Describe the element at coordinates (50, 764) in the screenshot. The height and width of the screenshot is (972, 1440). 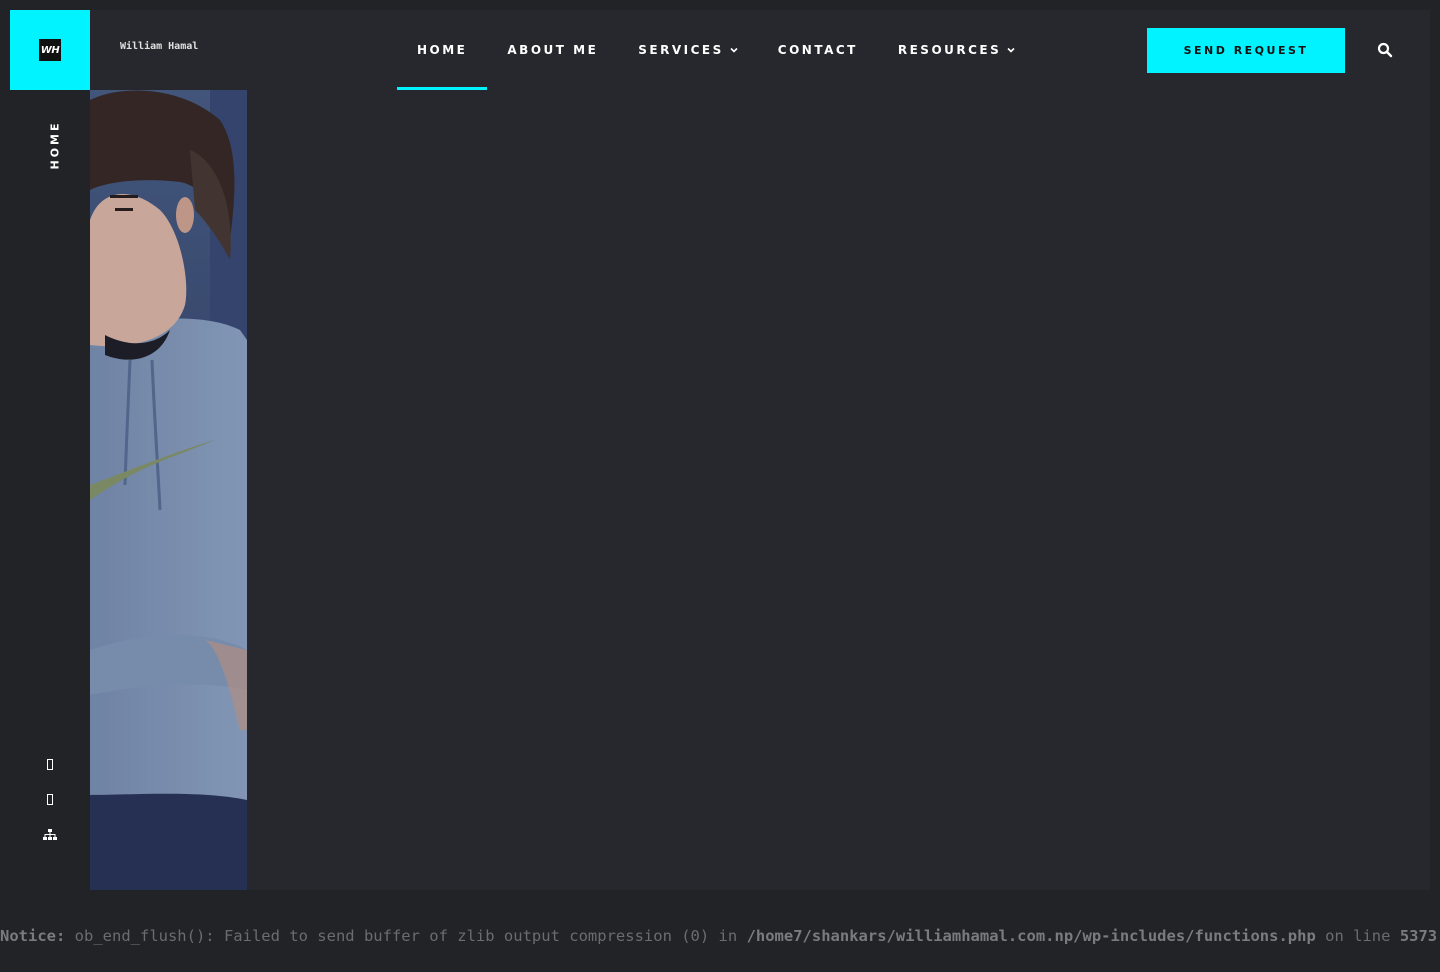
I see `facebook-icon` at that location.